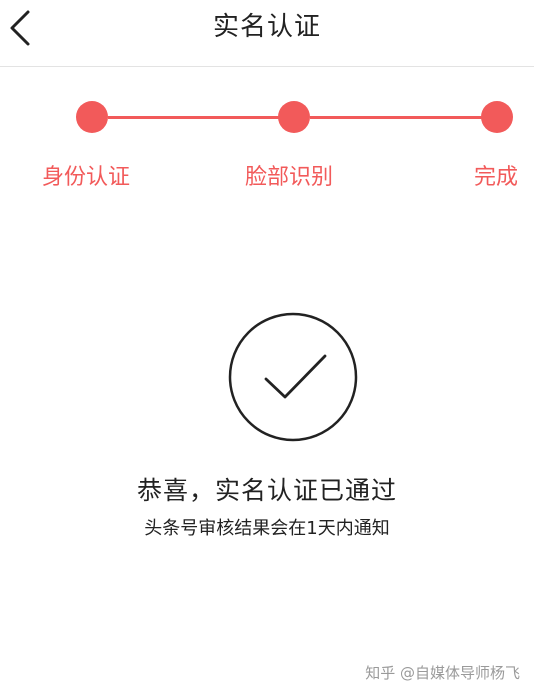  Describe the element at coordinates (289, 177) in the screenshot. I see `step-label-face: 脸部识别` at that location.